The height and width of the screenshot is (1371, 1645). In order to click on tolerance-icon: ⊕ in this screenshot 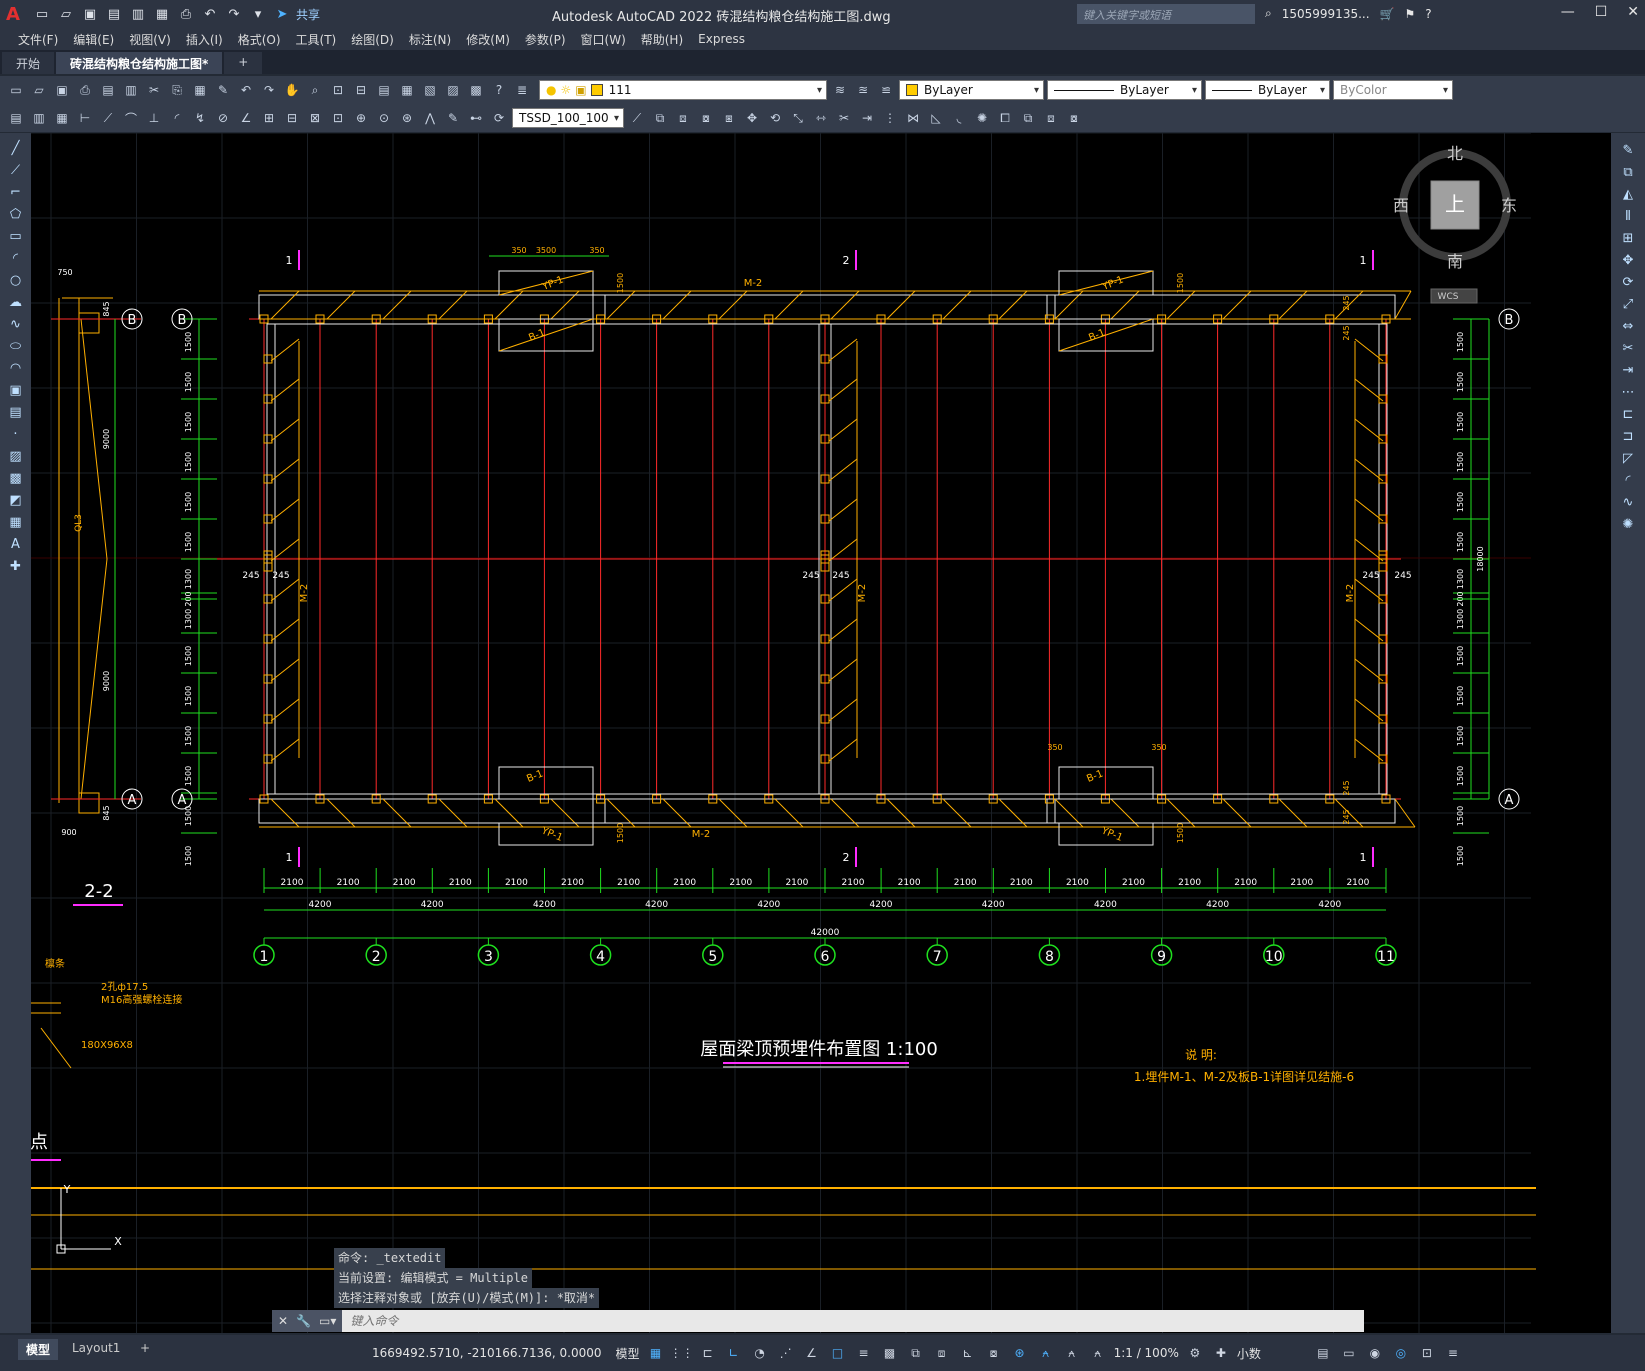, I will do `click(361, 118)`.